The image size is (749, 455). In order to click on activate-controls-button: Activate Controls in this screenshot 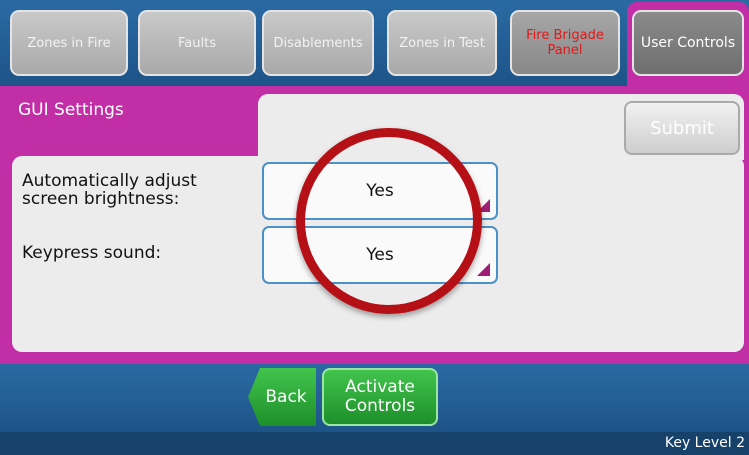, I will do `click(380, 397)`.